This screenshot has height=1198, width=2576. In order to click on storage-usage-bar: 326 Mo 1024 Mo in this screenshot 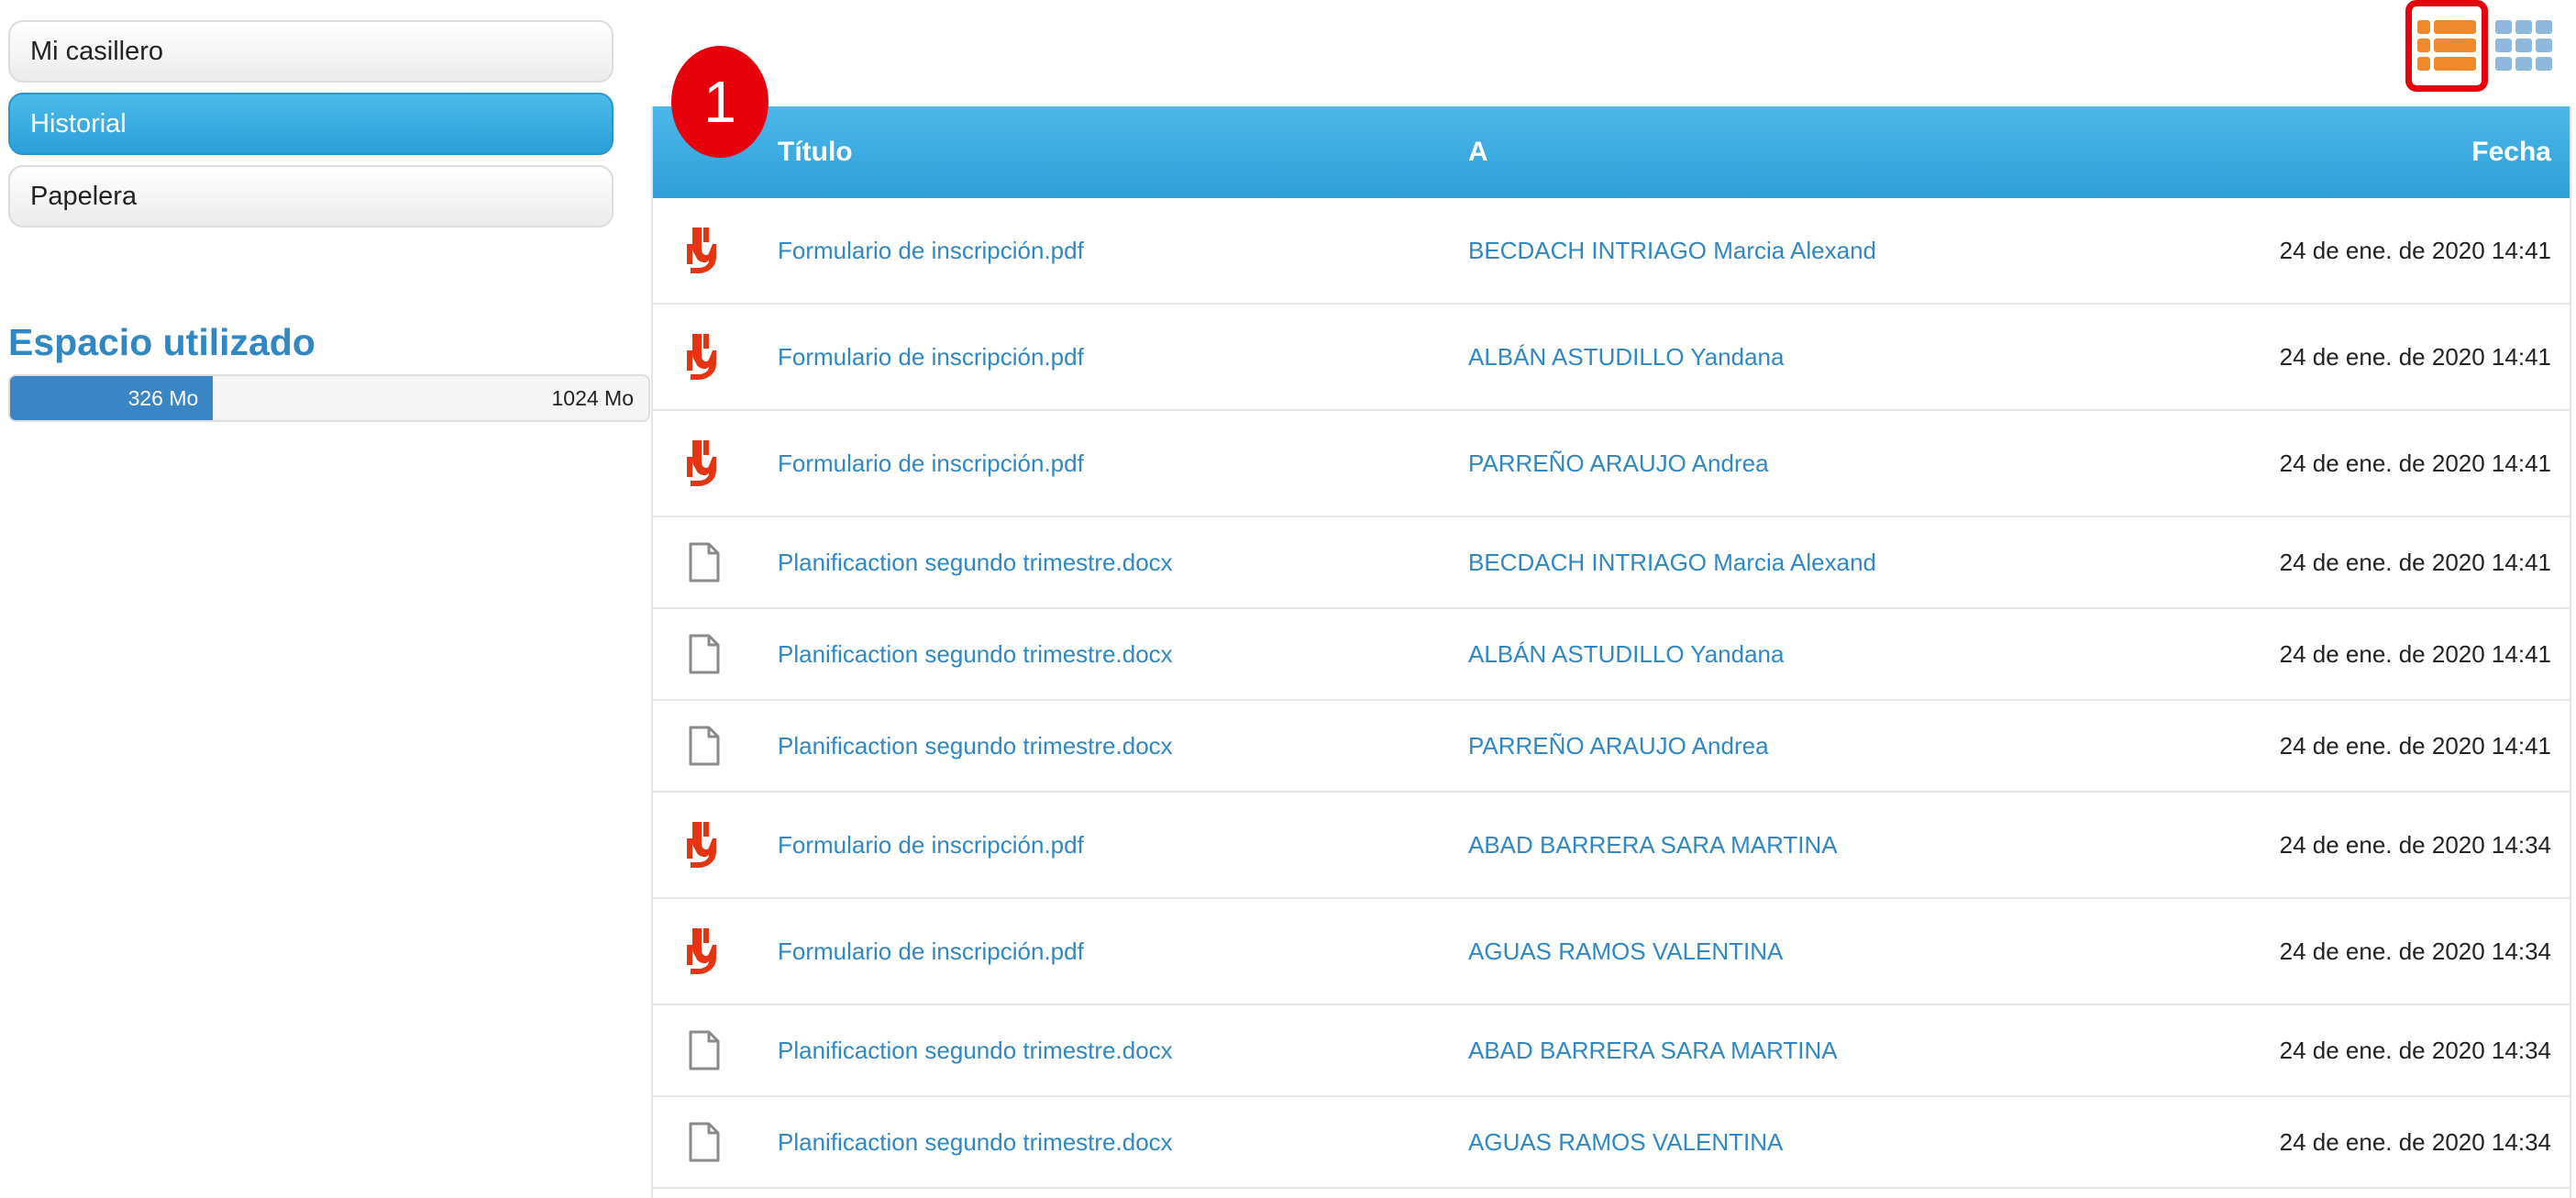, I will do `click(329, 398)`.